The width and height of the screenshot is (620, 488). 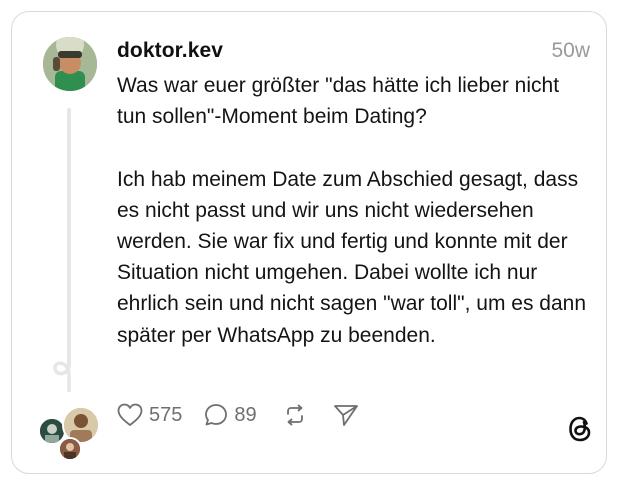 What do you see at coordinates (130, 414) in the screenshot?
I see `heart-icon` at bounding box center [130, 414].